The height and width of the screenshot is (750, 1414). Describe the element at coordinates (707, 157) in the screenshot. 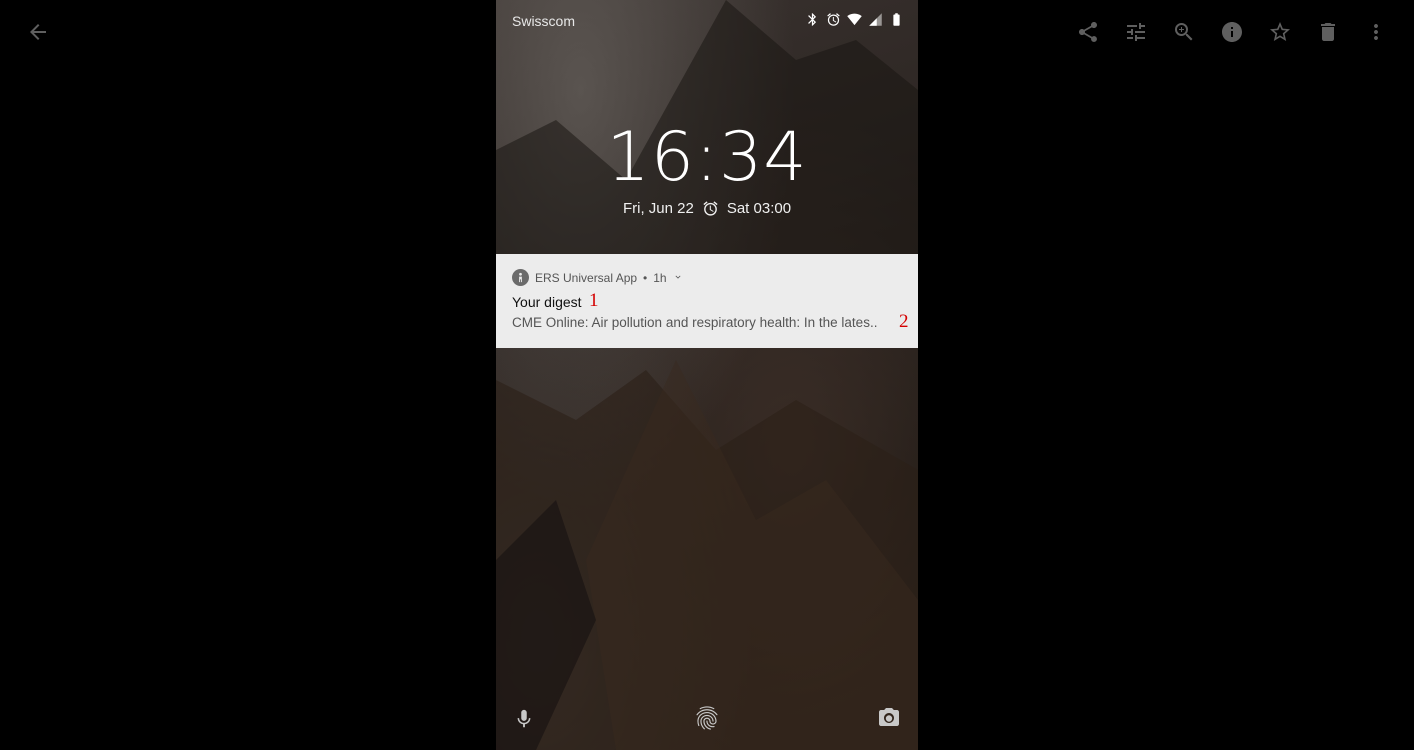

I see `lockscreen-clock: 16:34` at that location.